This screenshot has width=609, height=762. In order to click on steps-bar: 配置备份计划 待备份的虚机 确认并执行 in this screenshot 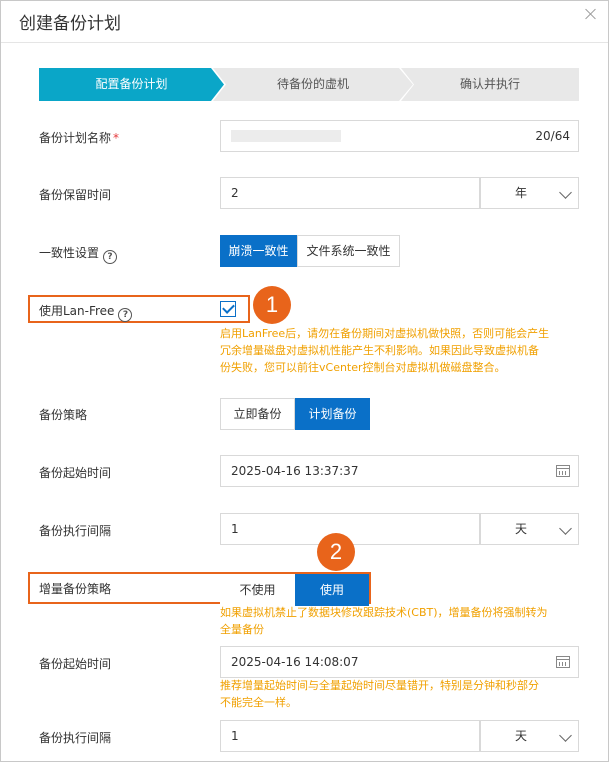, I will do `click(309, 84)`.